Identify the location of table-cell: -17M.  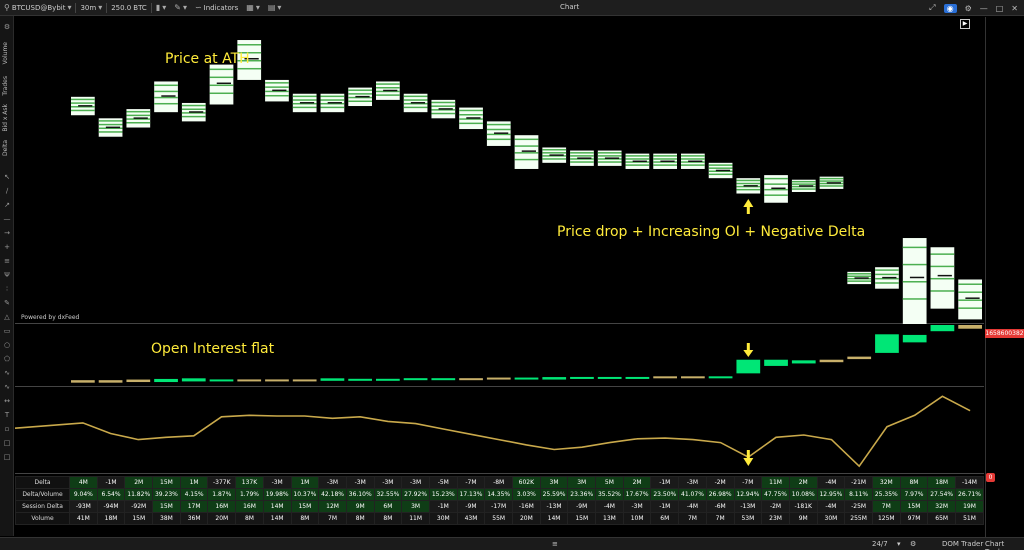
(498, 506).